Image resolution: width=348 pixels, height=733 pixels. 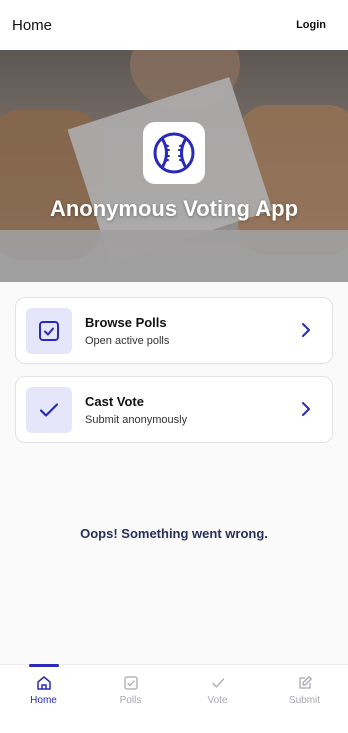 I want to click on app-title: Anonymous Voting App, so click(x=174, y=208).